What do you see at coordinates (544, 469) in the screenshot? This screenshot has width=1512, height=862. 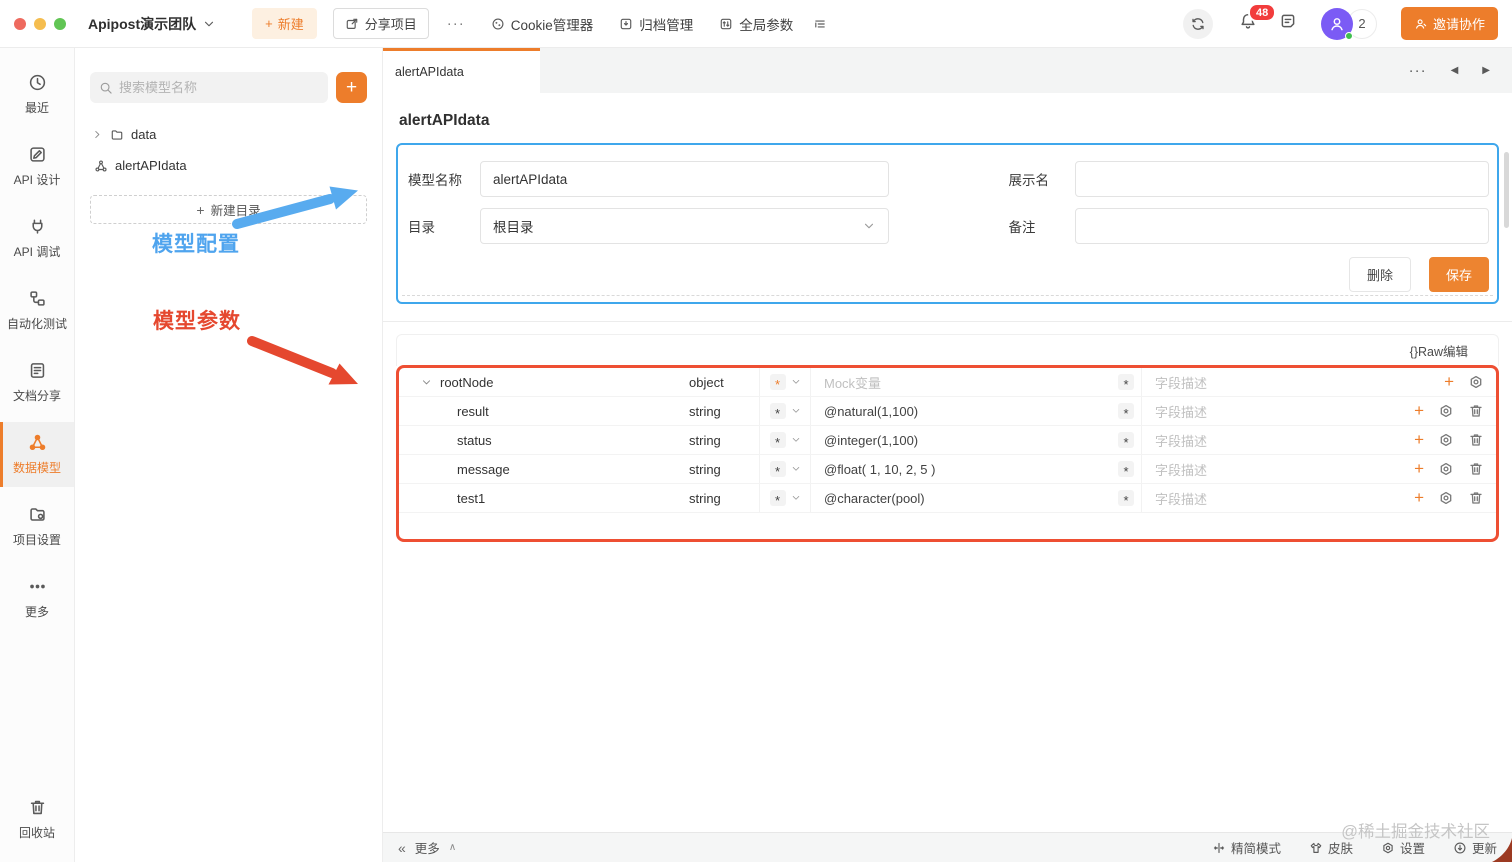 I see `param-name-cell: message` at bounding box center [544, 469].